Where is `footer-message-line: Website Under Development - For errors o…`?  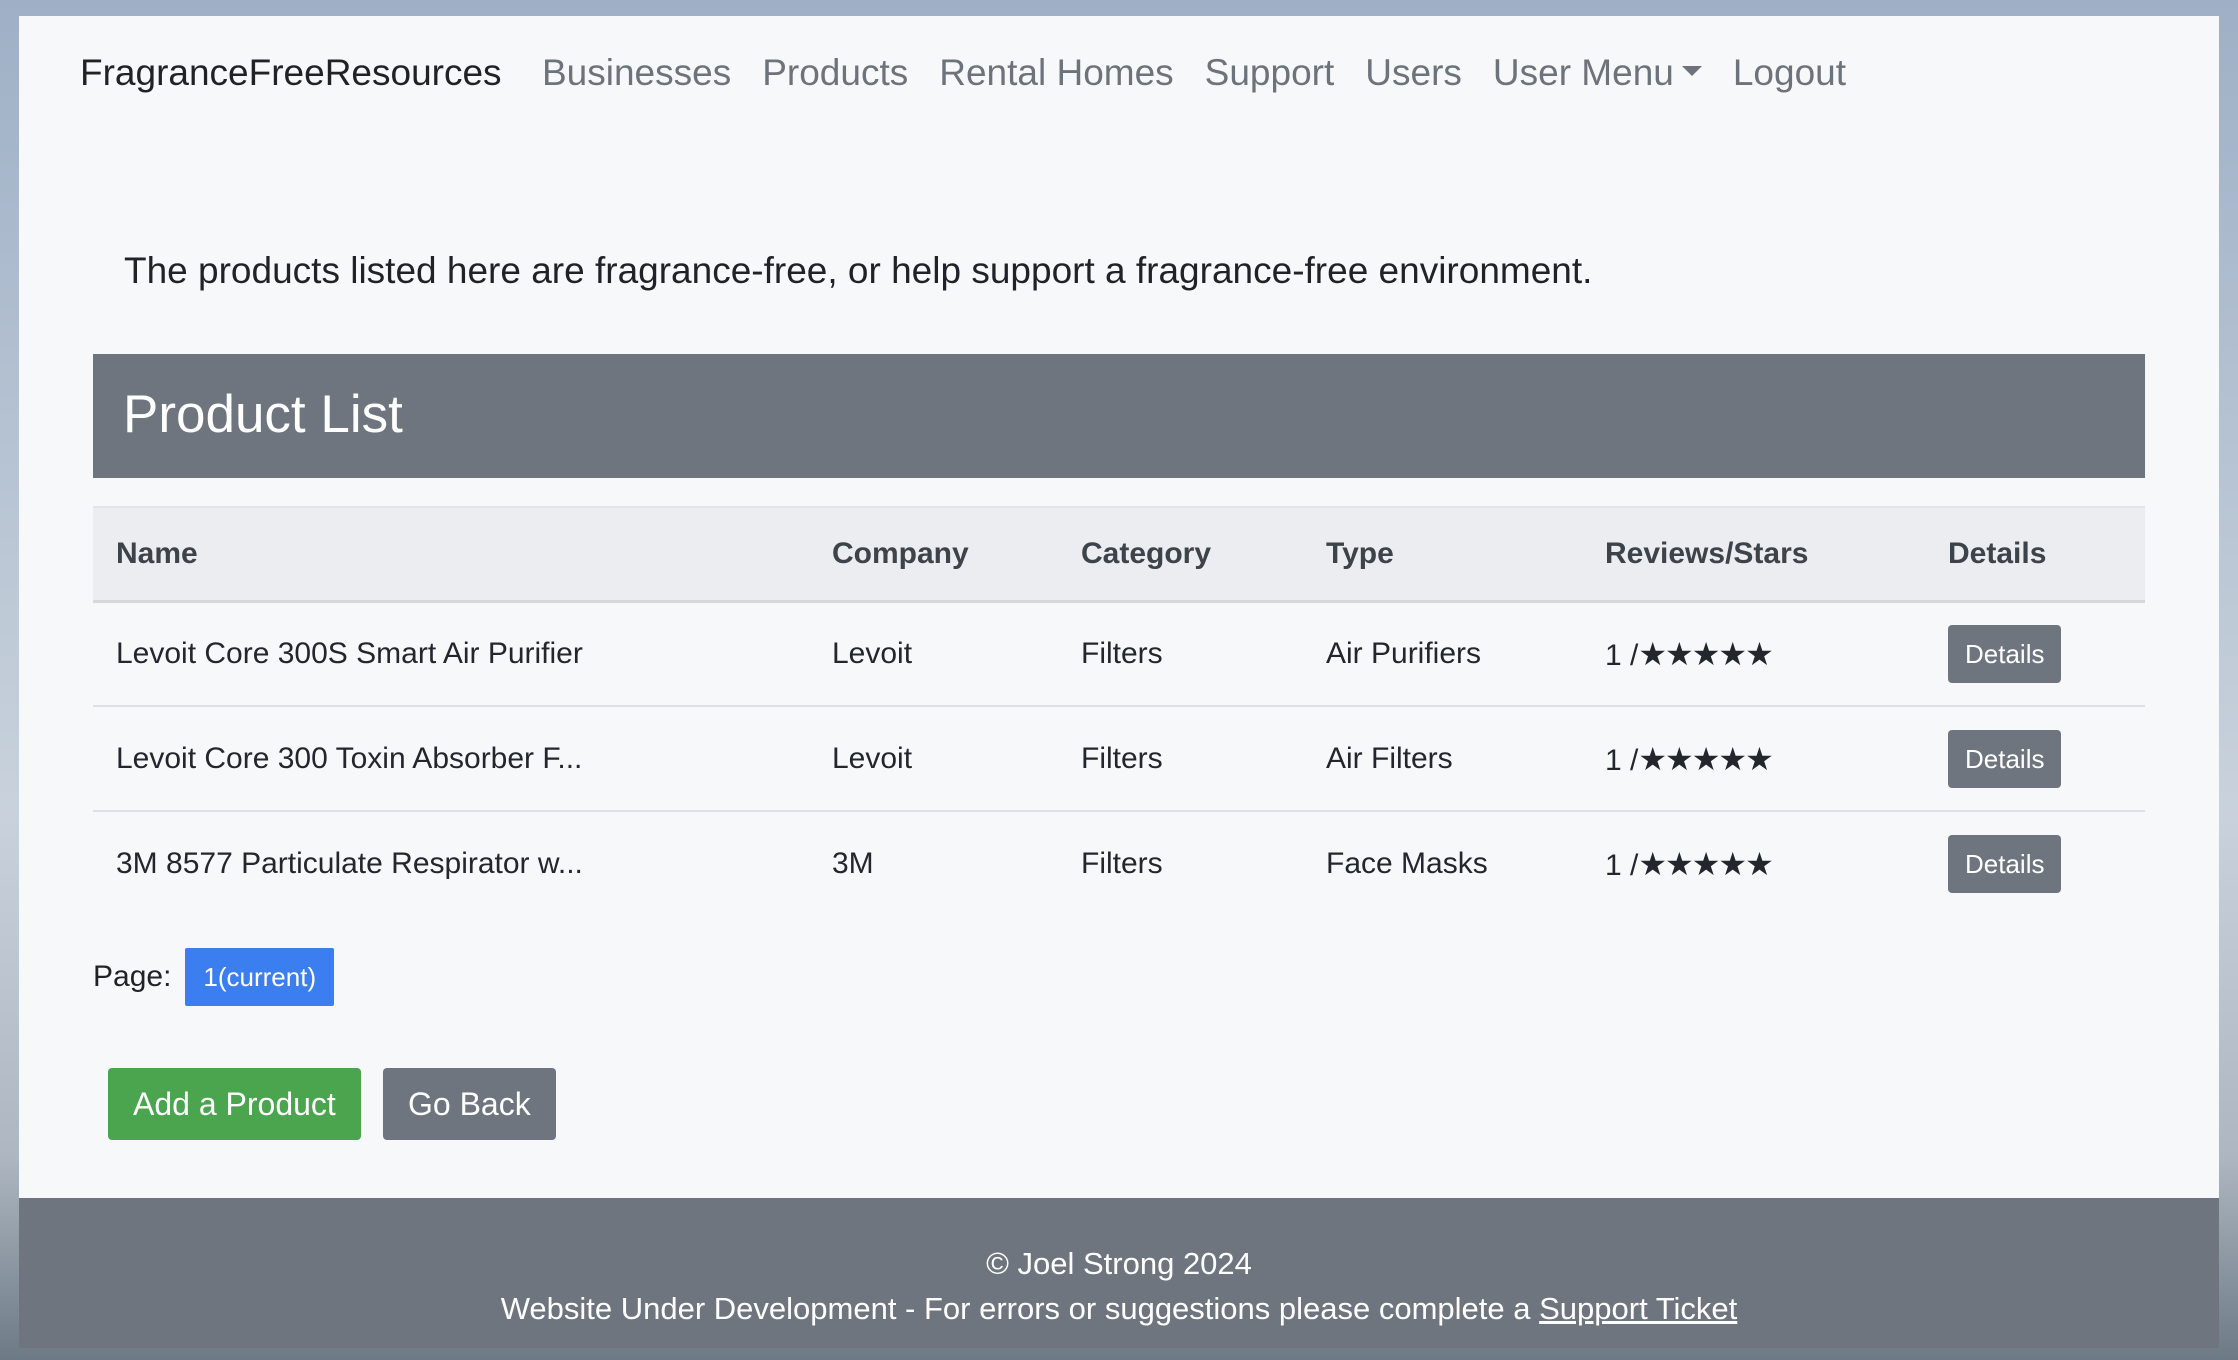 footer-message-line: Website Under Development - For errors o… is located at coordinates (1119, 1309).